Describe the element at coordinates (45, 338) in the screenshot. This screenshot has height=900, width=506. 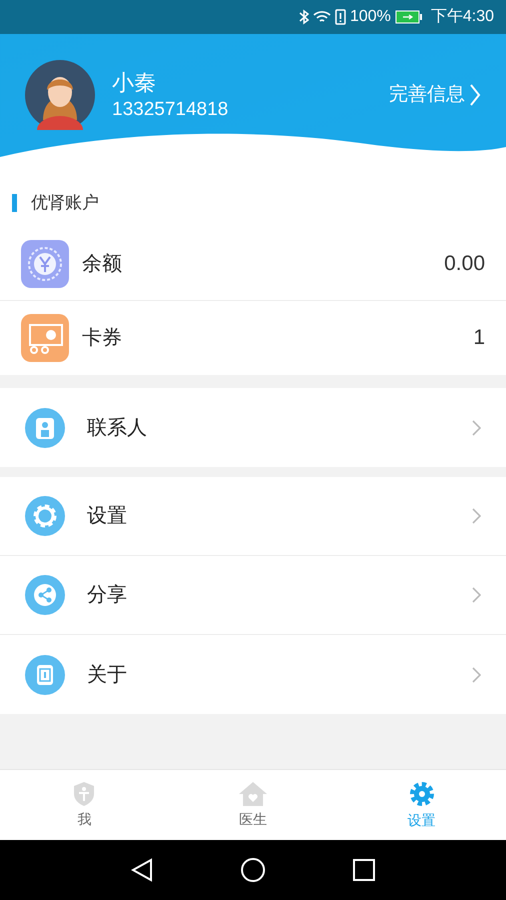
I see `coupon-icon` at that location.